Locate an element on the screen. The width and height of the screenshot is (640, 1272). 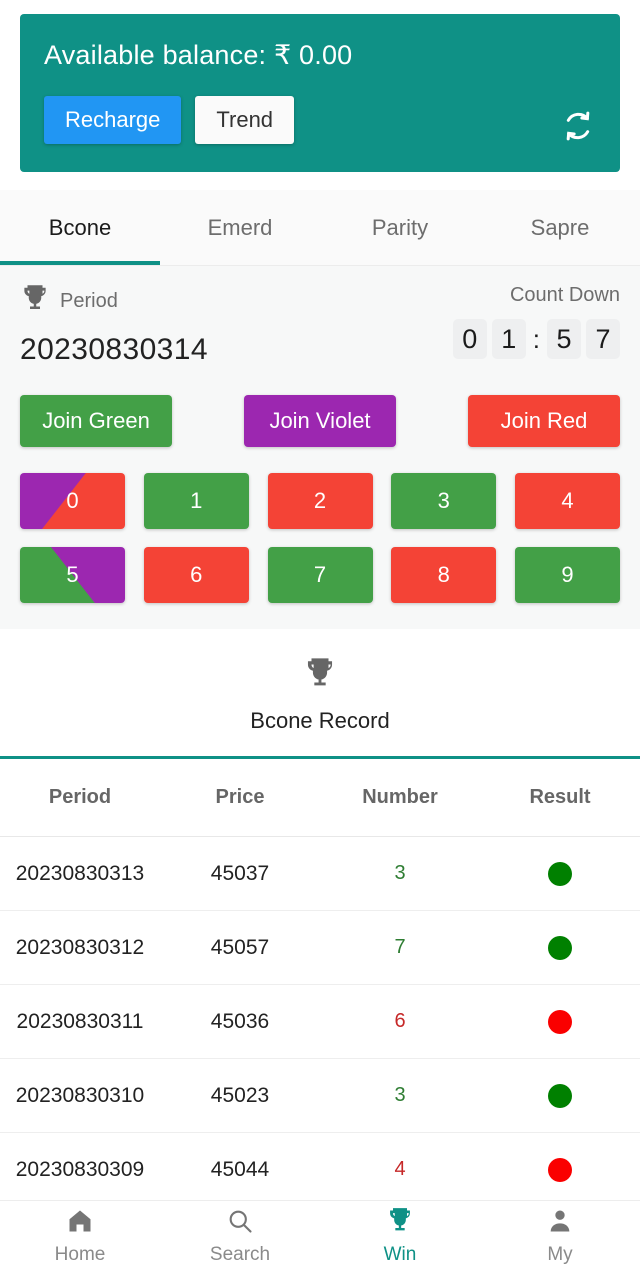
cell-price: 45057 is located at coordinates (240, 947).